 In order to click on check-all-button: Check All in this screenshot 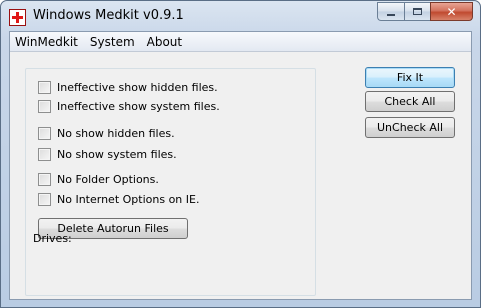, I will do `click(410, 101)`.